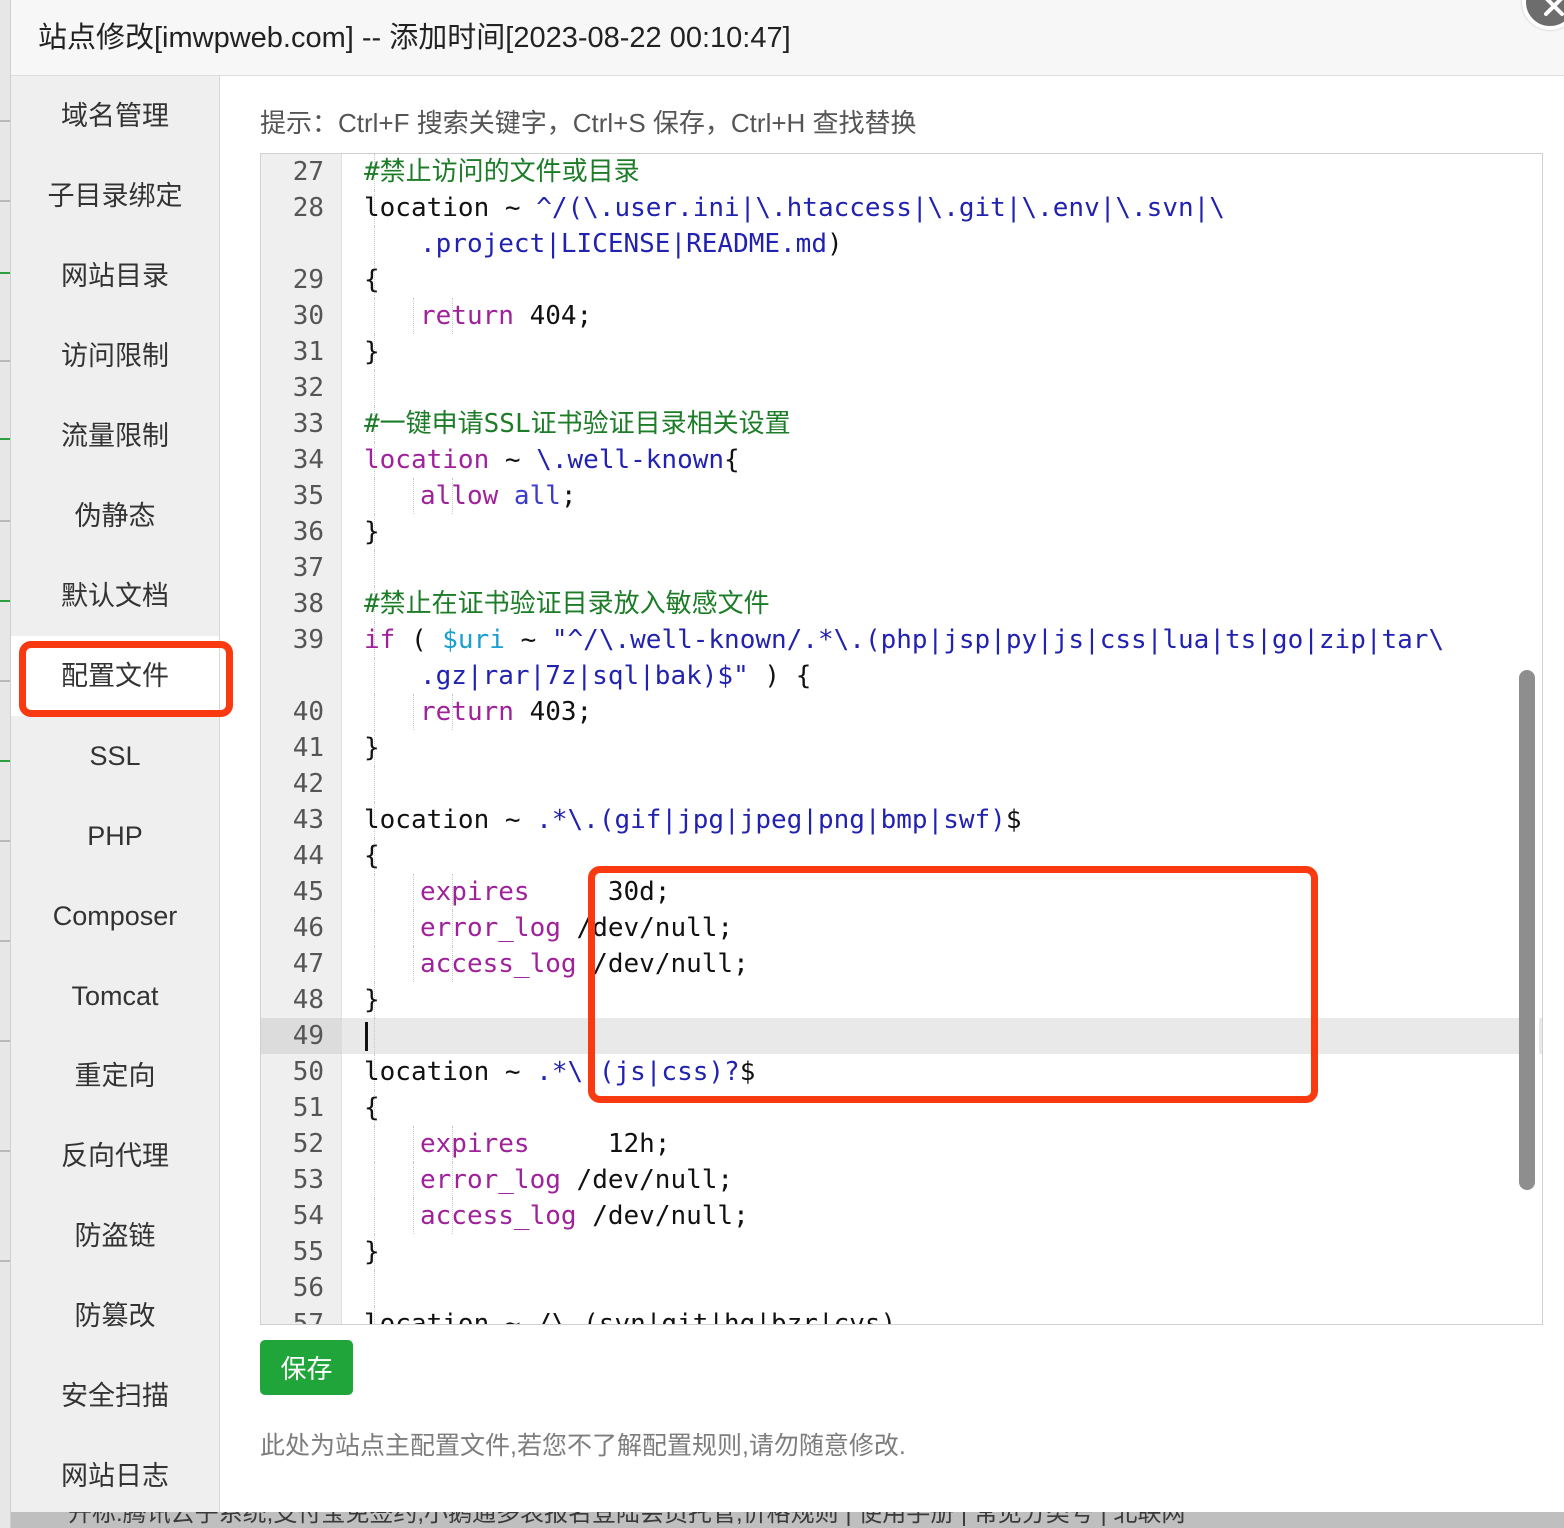 This screenshot has width=1564, height=1528. I want to click on sidebar-item-2: 网站目录, so click(115, 276).